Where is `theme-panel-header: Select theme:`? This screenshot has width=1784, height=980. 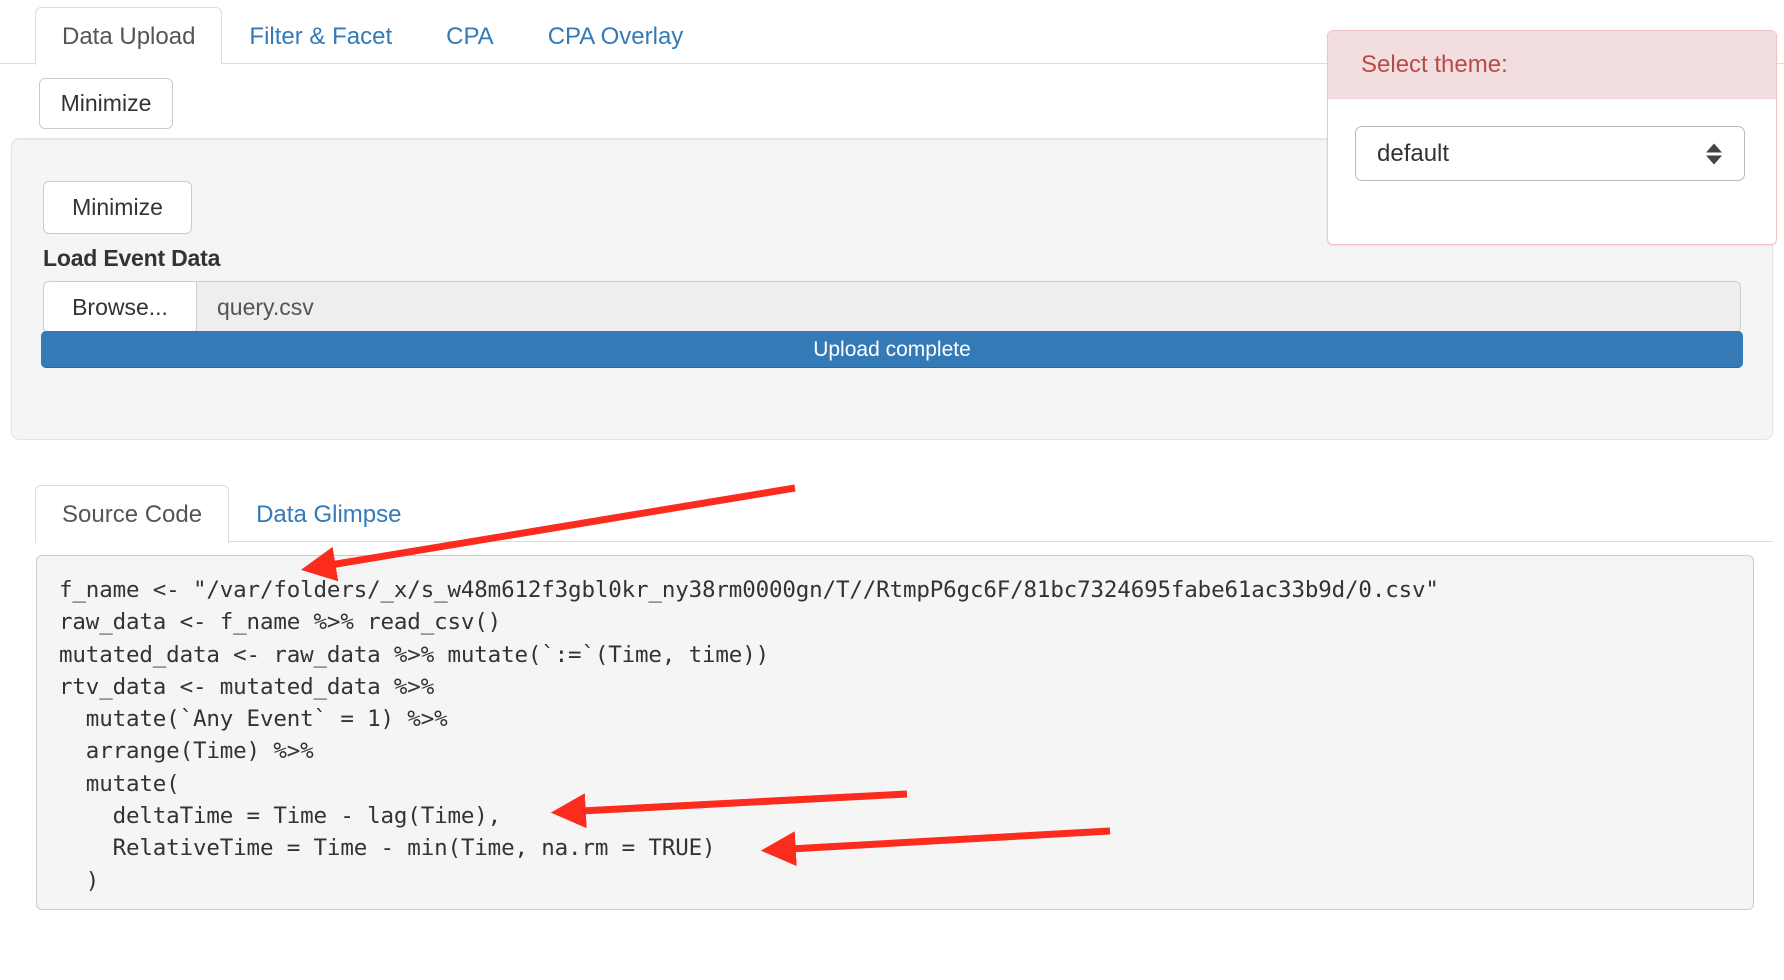 theme-panel-header: Select theme: is located at coordinates (1552, 65).